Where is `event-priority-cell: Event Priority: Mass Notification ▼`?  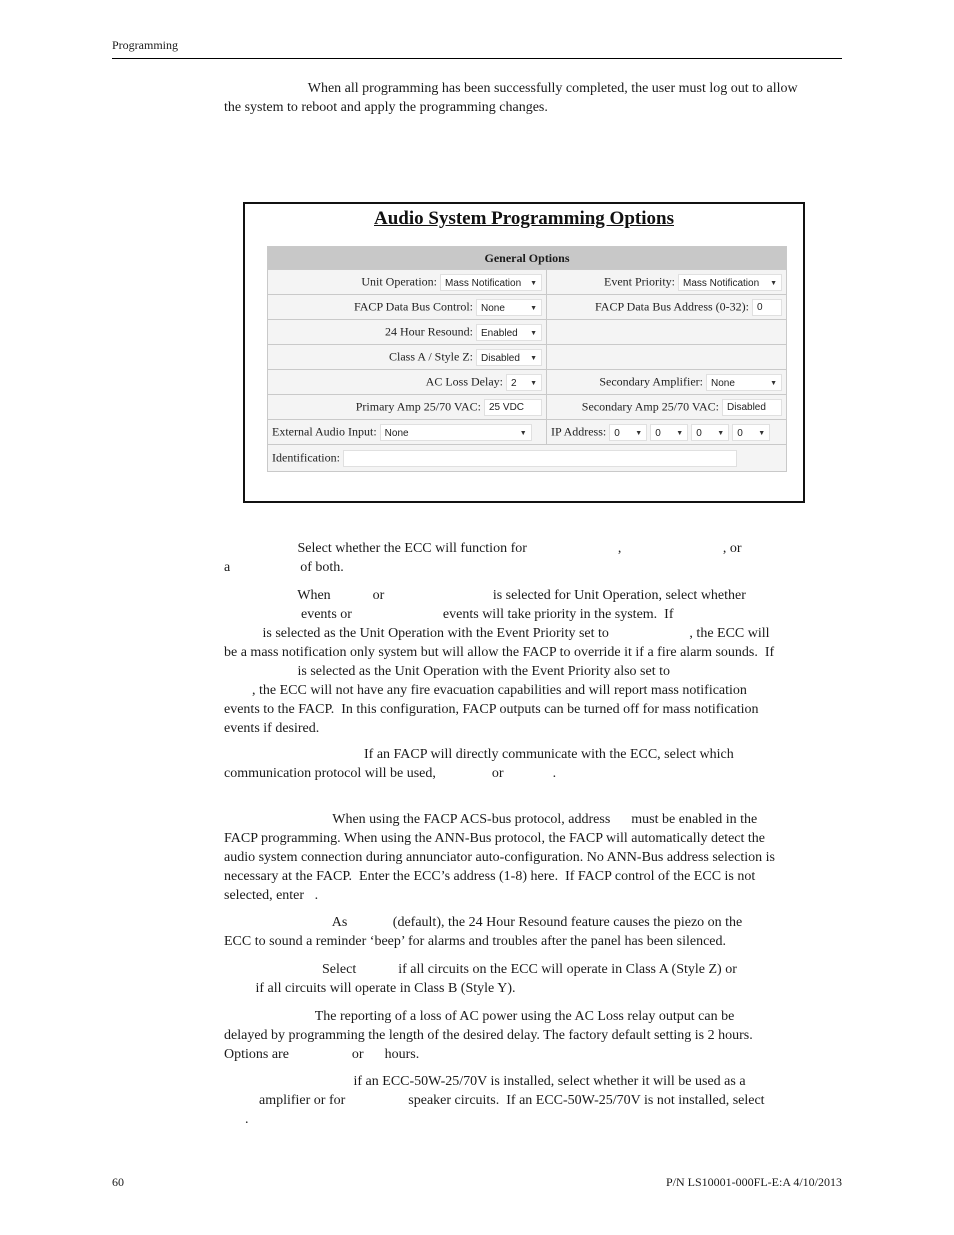 event-priority-cell: Event Priority: Mass Notification ▼ is located at coordinates (666, 282).